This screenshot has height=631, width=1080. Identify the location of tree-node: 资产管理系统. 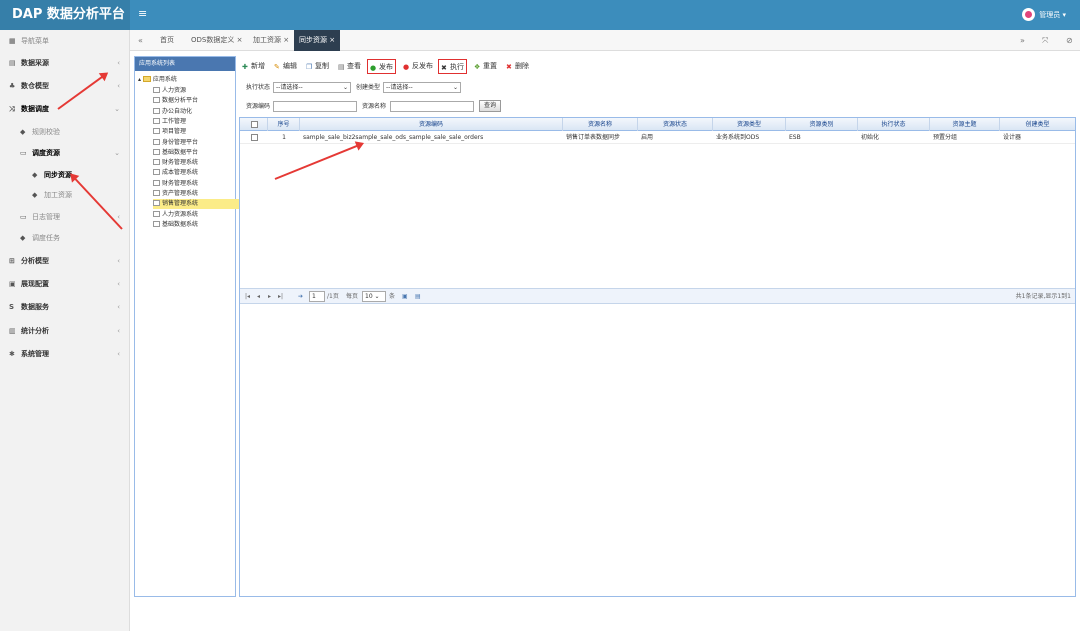
(203, 194).